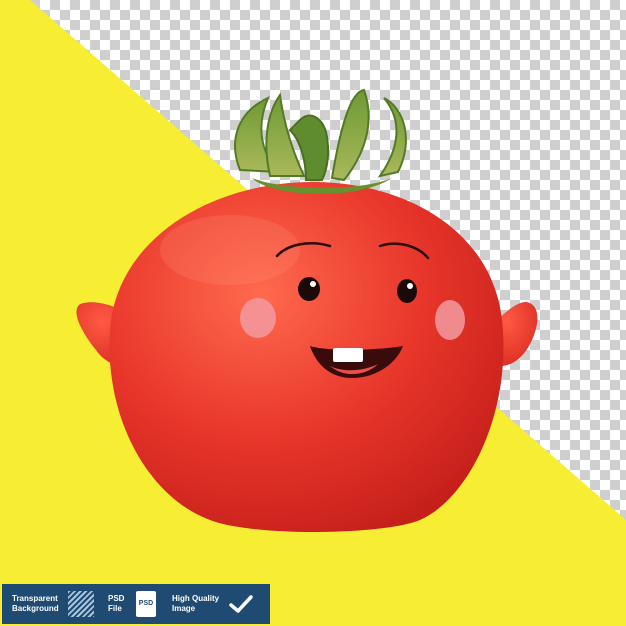 This screenshot has width=626, height=626. I want to click on psd-label-line2: File, so click(115, 608).